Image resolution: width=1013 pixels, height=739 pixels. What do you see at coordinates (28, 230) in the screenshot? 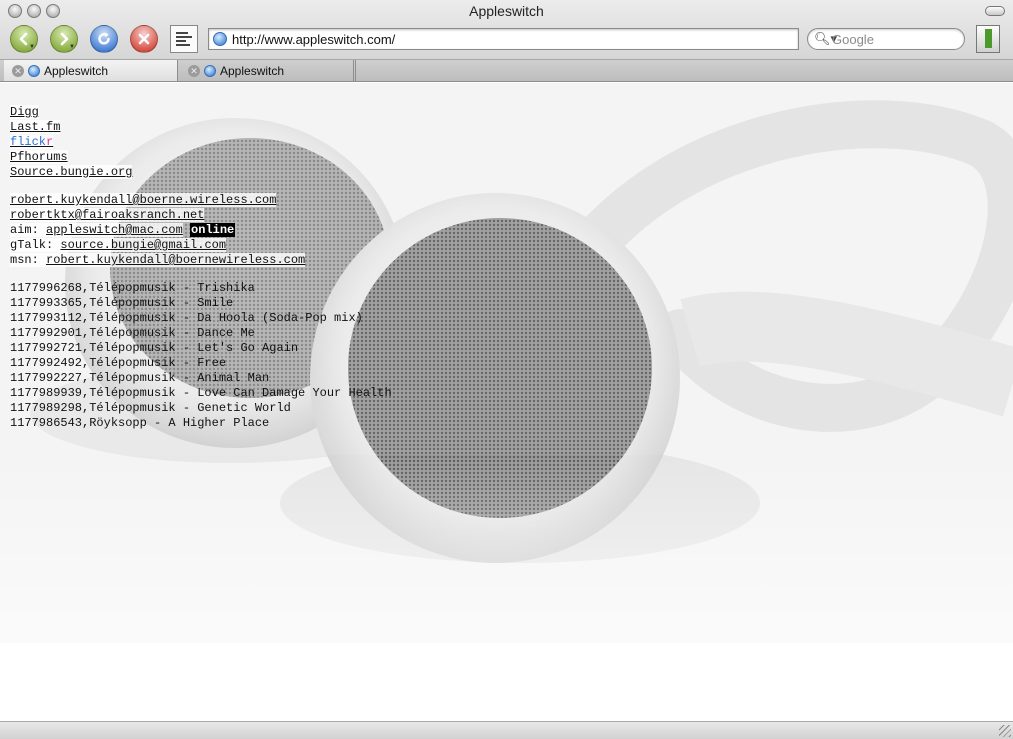
I see `aim-label: aim:` at bounding box center [28, 230].